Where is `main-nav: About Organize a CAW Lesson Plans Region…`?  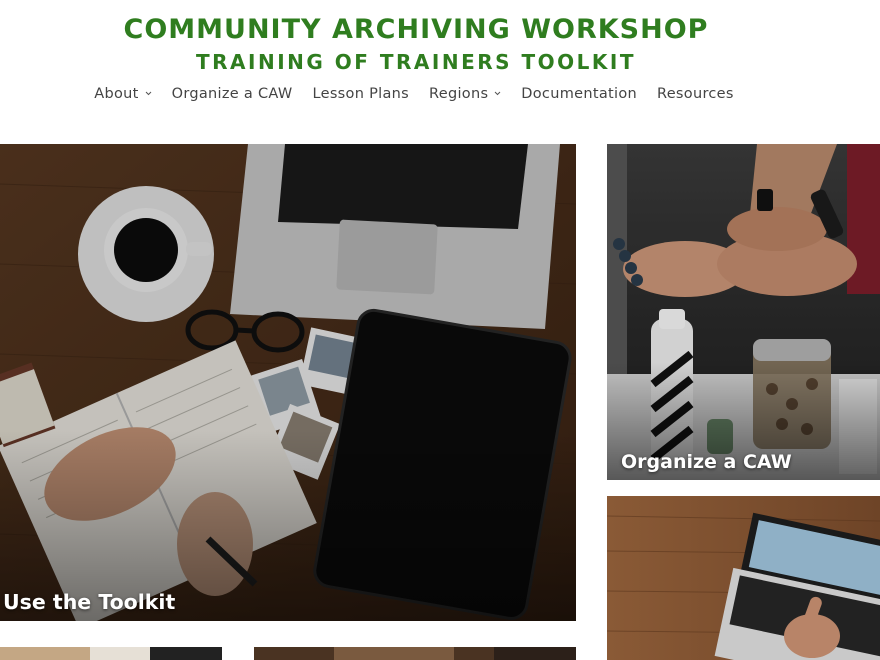
main-nav: About Organize a CAW Lesson Plans Region… is located at coordinates (414, 94).